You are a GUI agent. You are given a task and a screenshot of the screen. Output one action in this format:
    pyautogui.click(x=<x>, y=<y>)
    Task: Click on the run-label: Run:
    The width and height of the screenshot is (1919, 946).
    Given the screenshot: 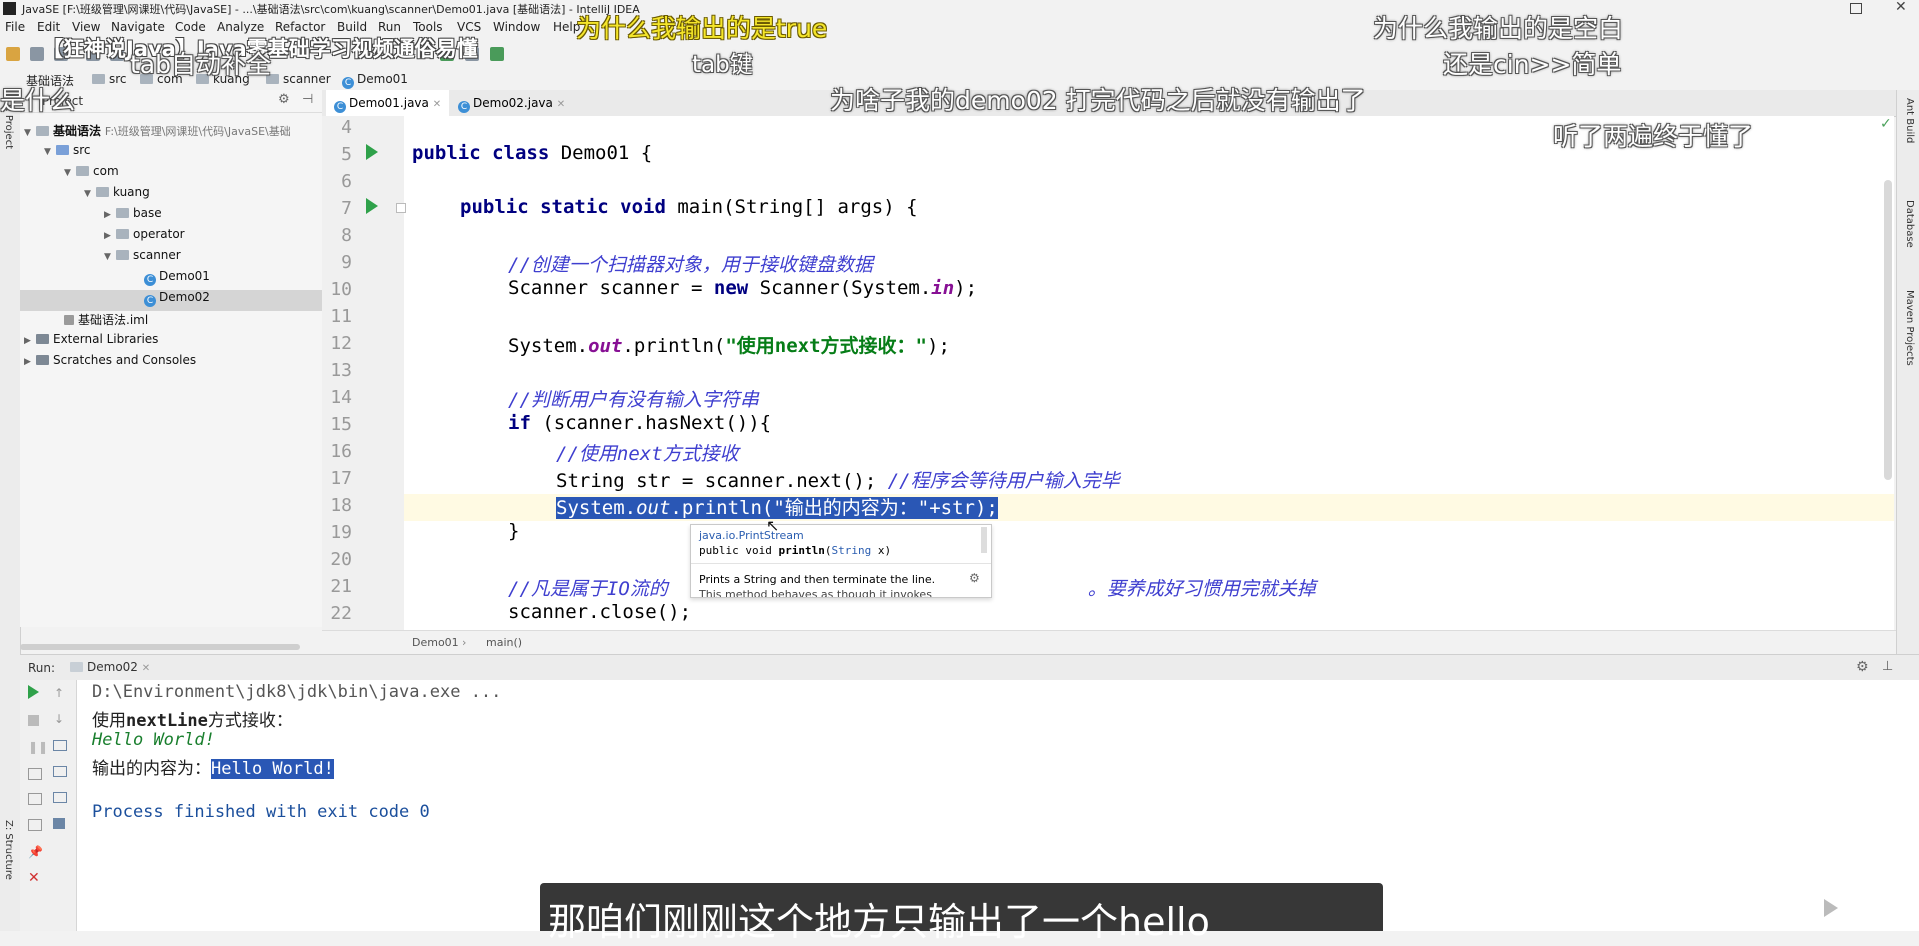 What is the action you would take?
    pyautogui.click(x=42, y=668)
    